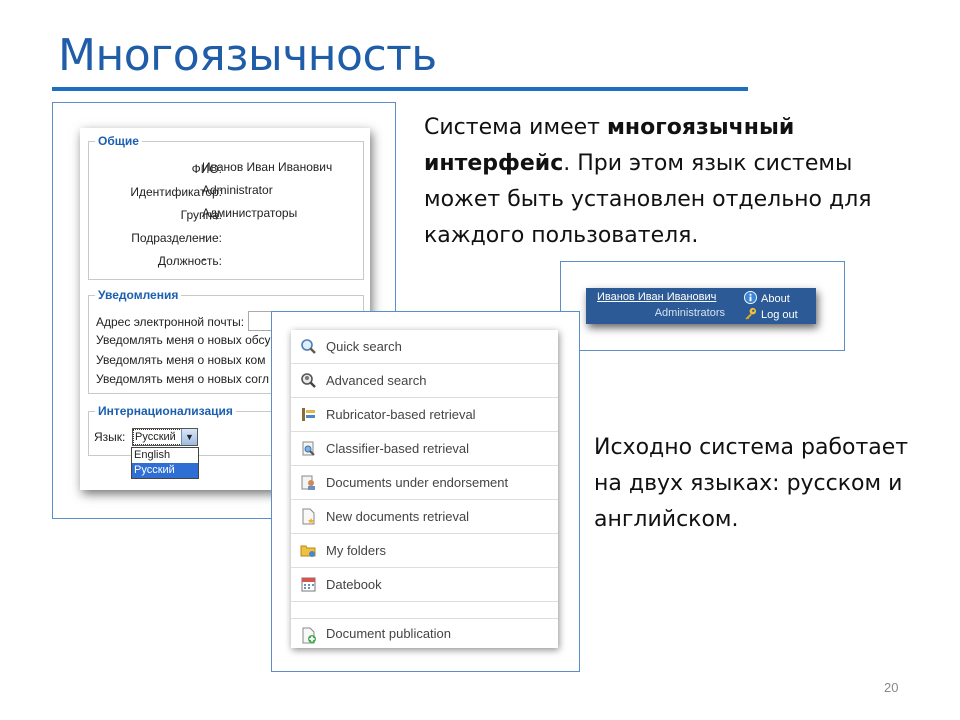 The image size is (960, 720). I want to click on menu-item-classifier-retrieval: Classifier-based retrieval, so click(424, 449).